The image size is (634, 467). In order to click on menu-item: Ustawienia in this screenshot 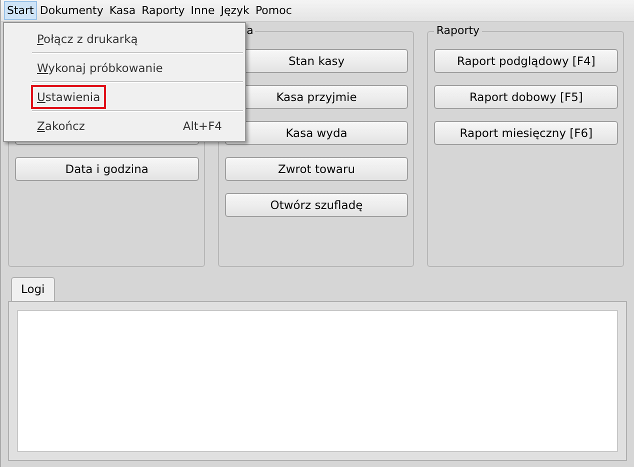, I will do `click(68, 96)`.